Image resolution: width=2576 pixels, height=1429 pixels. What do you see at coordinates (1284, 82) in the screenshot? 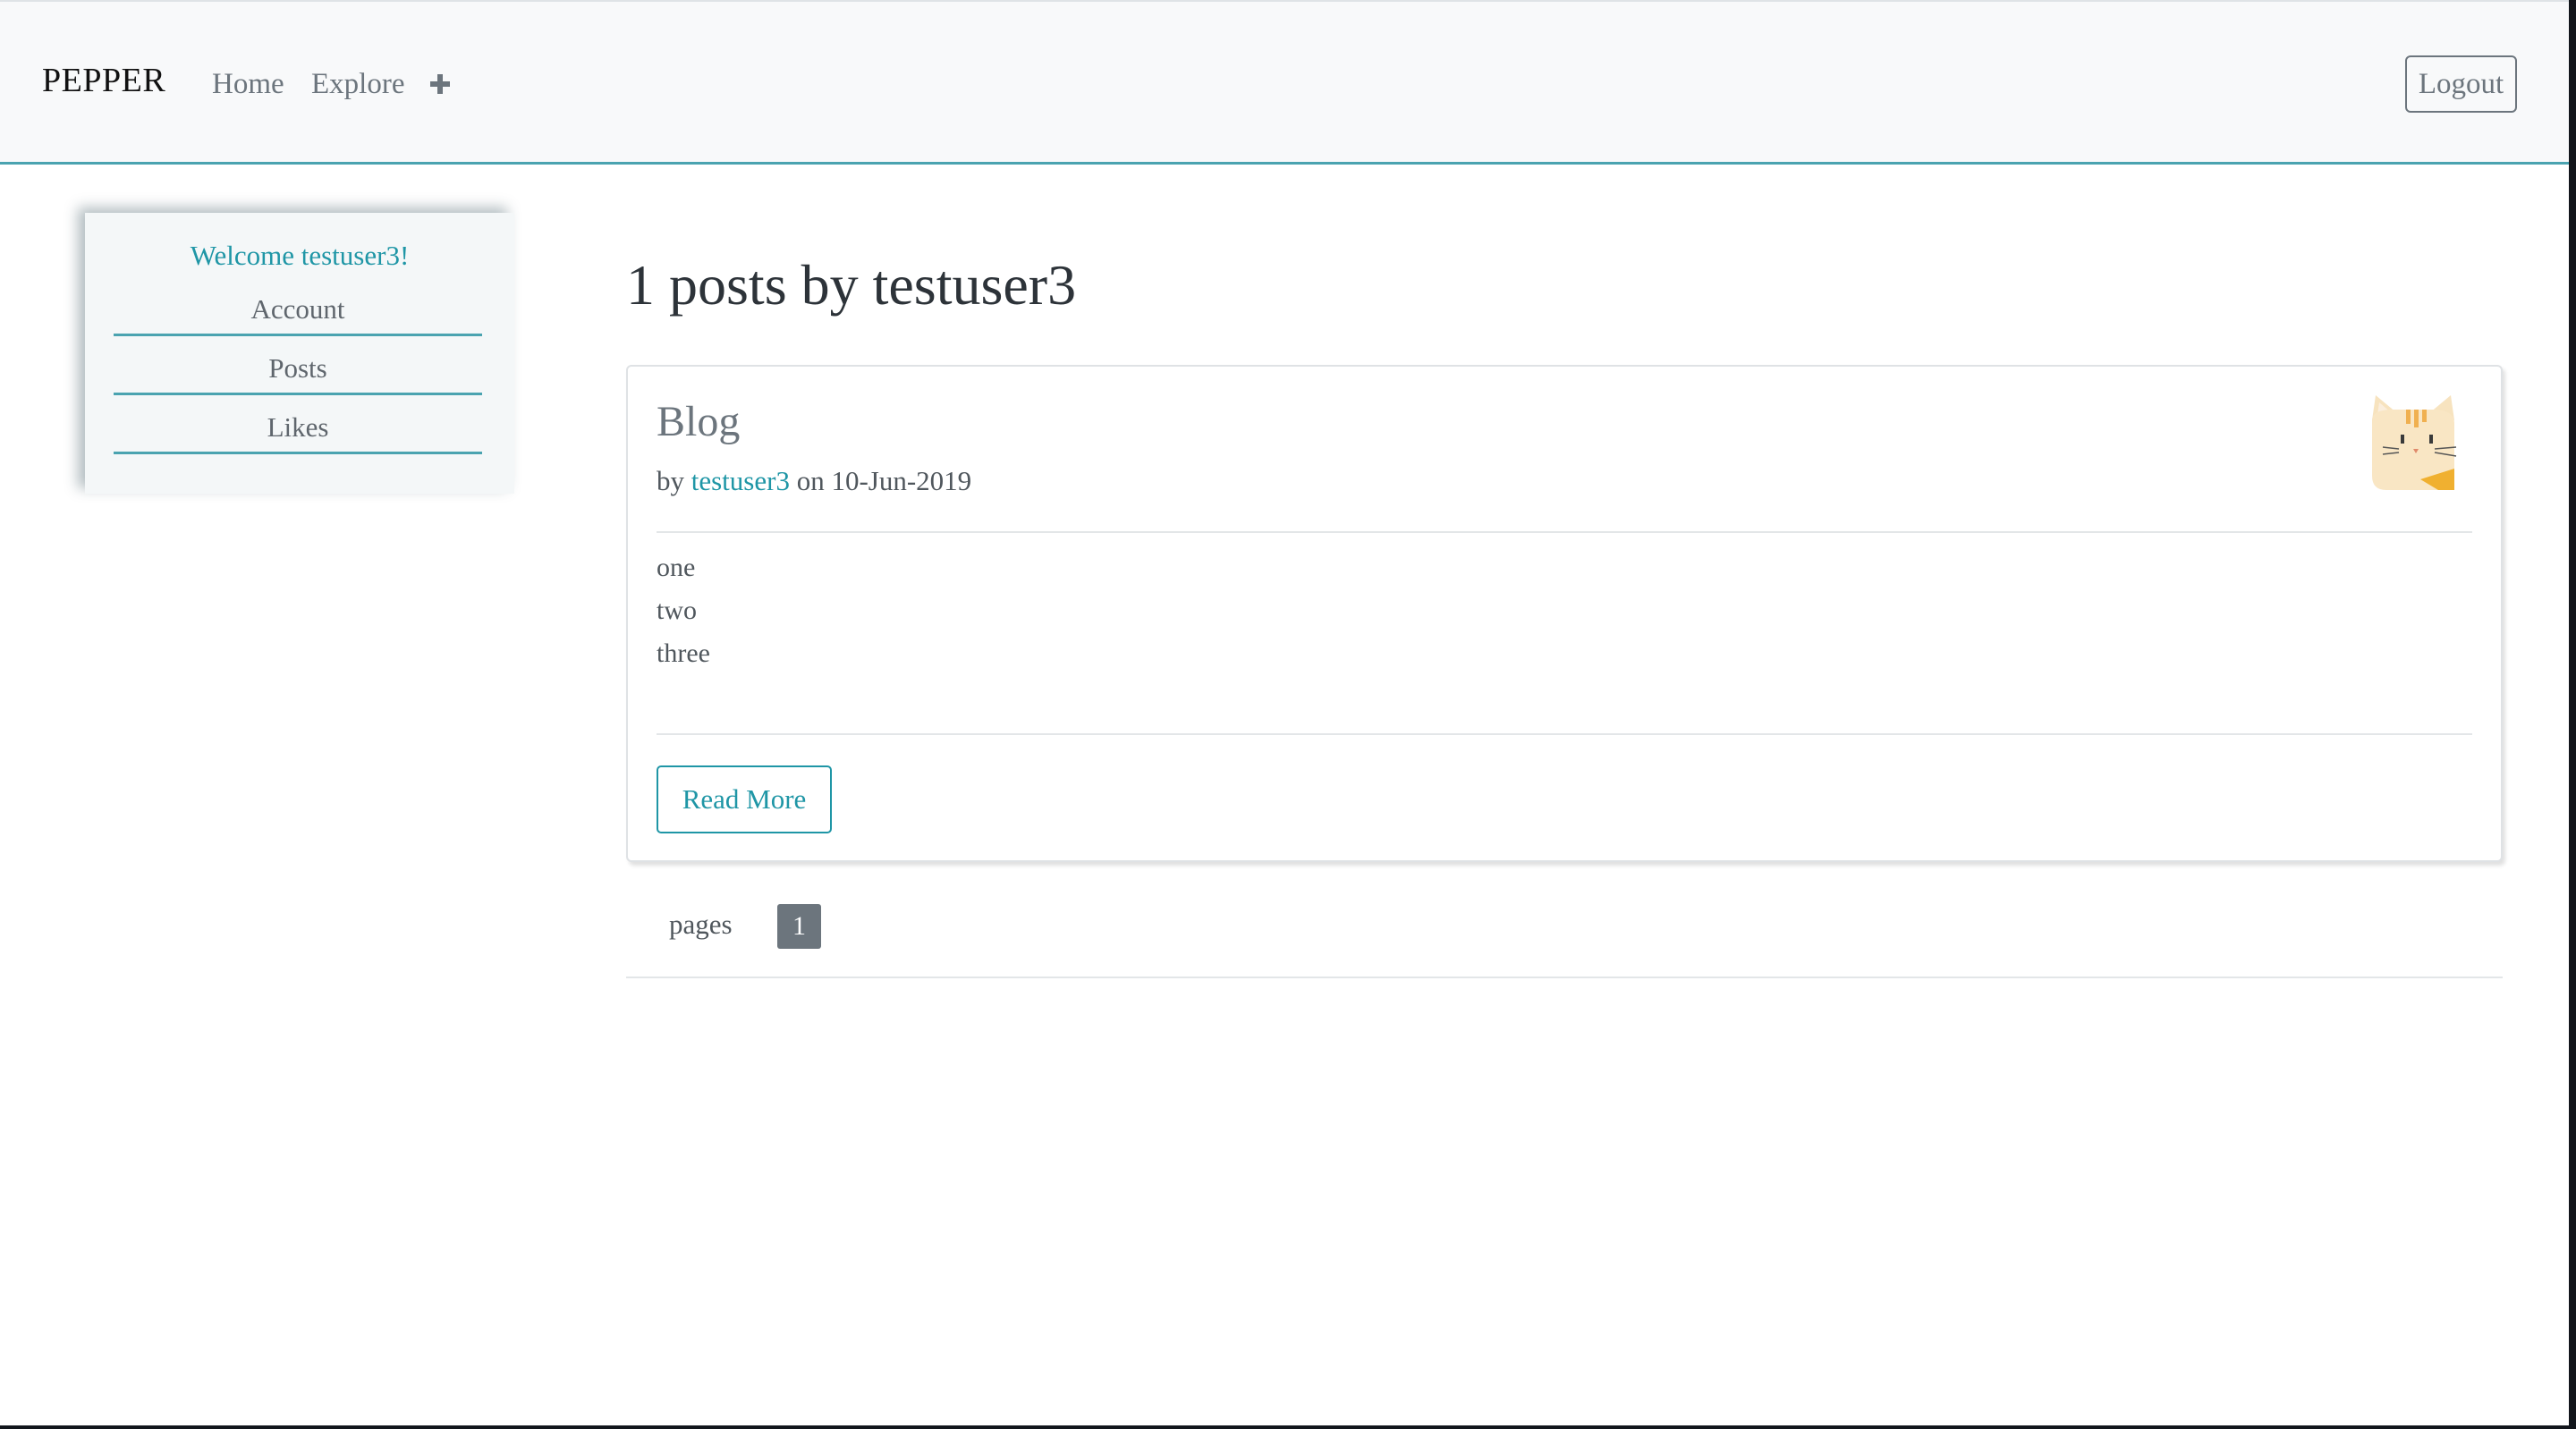
I see `top-navbar: PEPPER Home Explore Logout` at bounding box center [1284, 82].